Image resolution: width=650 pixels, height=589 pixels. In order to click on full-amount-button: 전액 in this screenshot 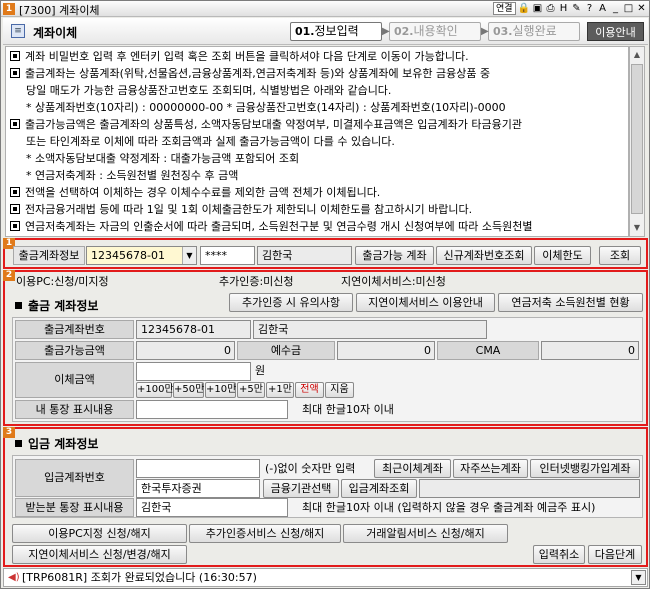, I will do `click(309, 390)`.